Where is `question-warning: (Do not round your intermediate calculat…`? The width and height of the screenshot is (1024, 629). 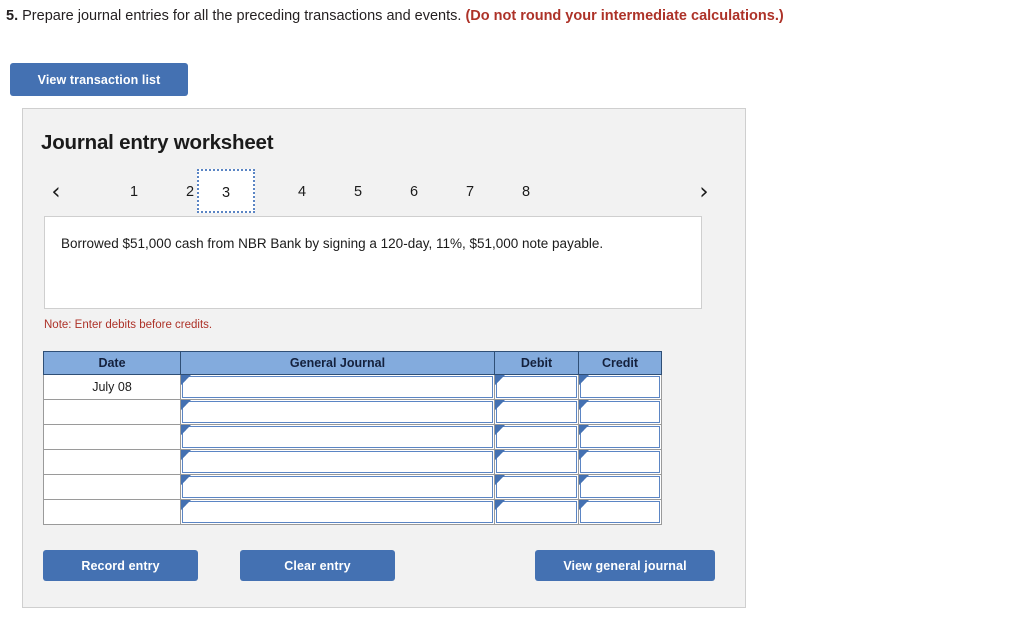 question-warning: (Do not round your intermediate calculat… is located at coordinates (624, 16).